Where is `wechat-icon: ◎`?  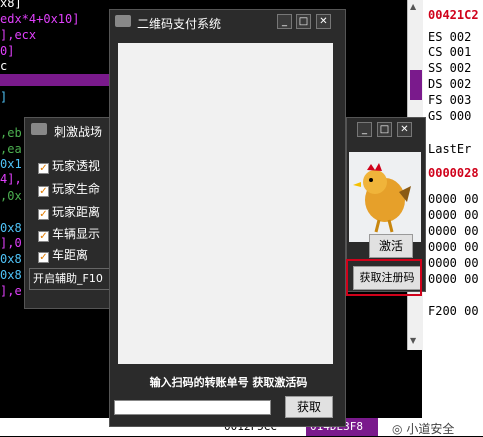
wechat-icon: ◎ is located at coordinates (397, 429).